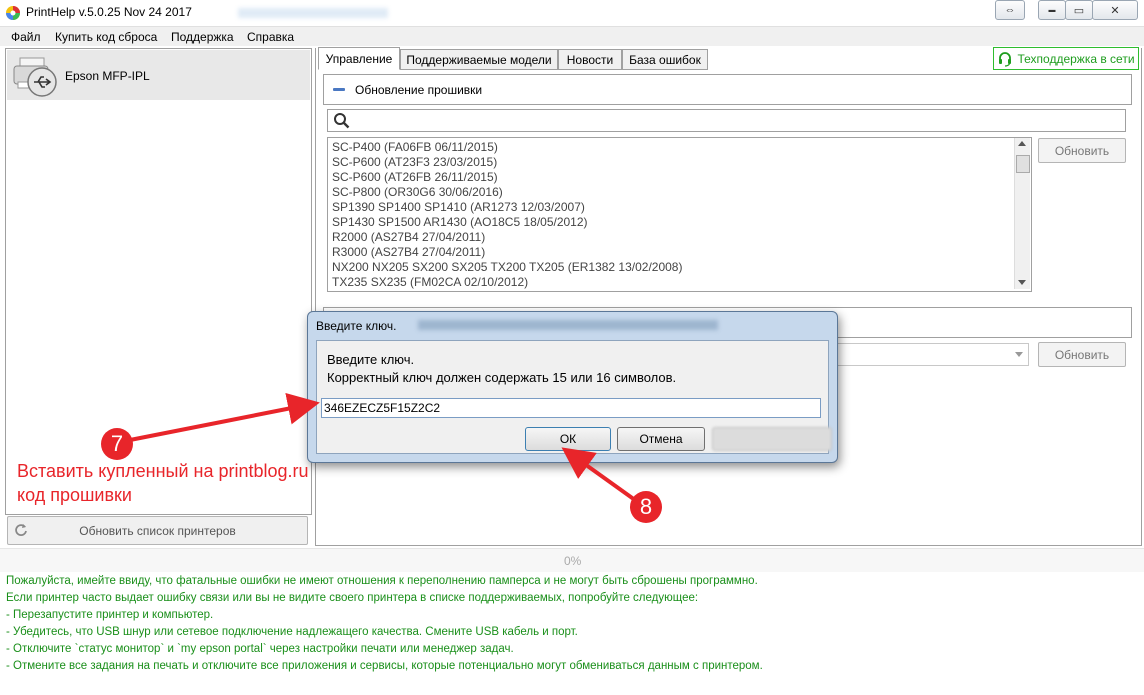 This screenshot has width=1144, height=695. Describe the element at coordinates (419, 90) in the screenshot. I see `firmware-section-title: Обновление прошивки` at that location.